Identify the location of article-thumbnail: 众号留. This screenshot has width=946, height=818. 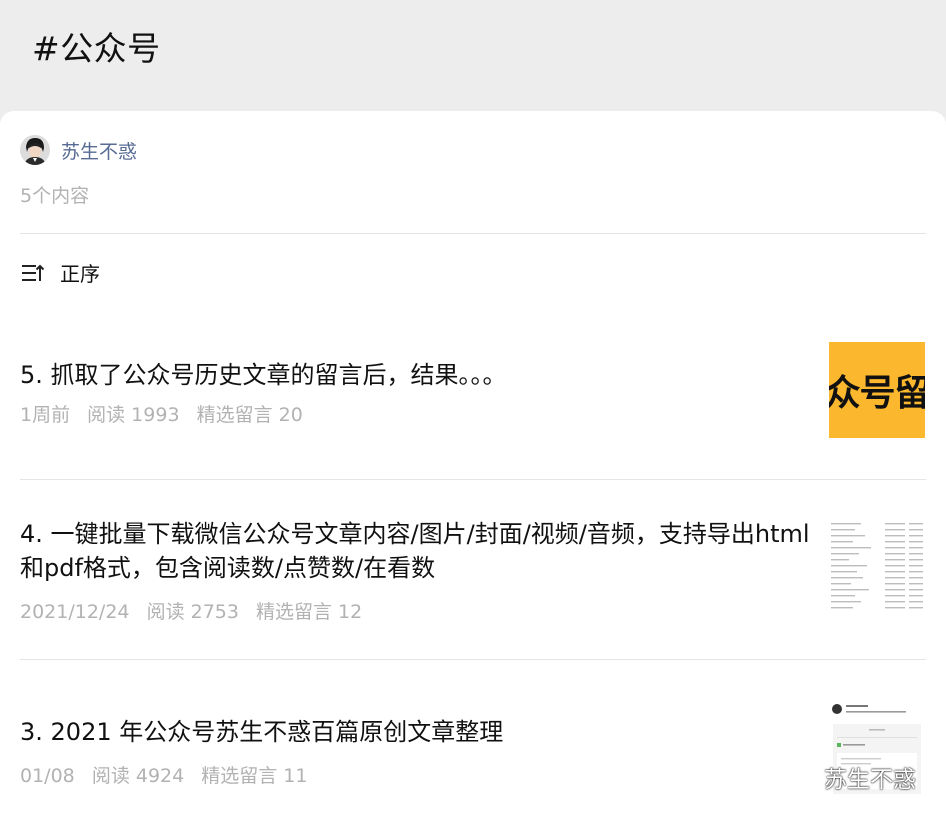
(877, 390).